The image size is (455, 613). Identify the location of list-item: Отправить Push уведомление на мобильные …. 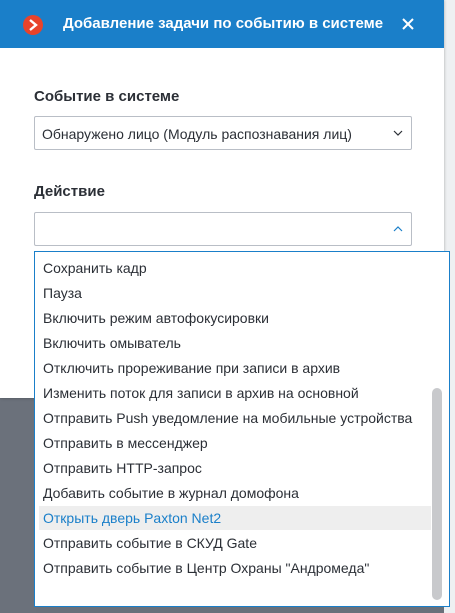
(235, 418).